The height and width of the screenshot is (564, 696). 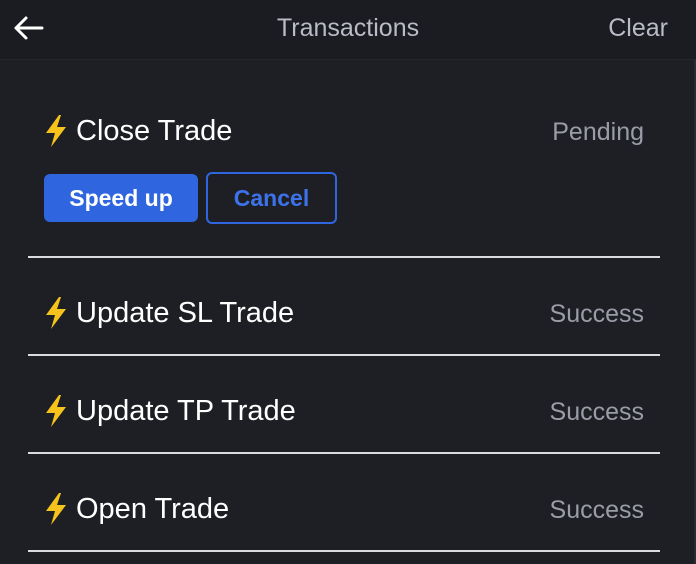 I want to click on transaction-name: Update TP Trade, so click(x=186, y=410).